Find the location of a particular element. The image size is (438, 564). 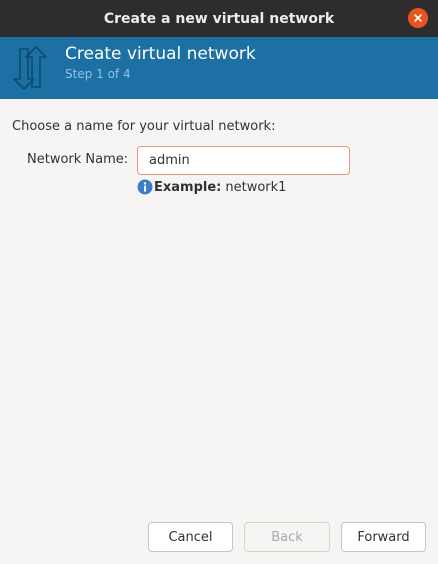

network-name-label: Network Name: is located at coordinates (78, 159).